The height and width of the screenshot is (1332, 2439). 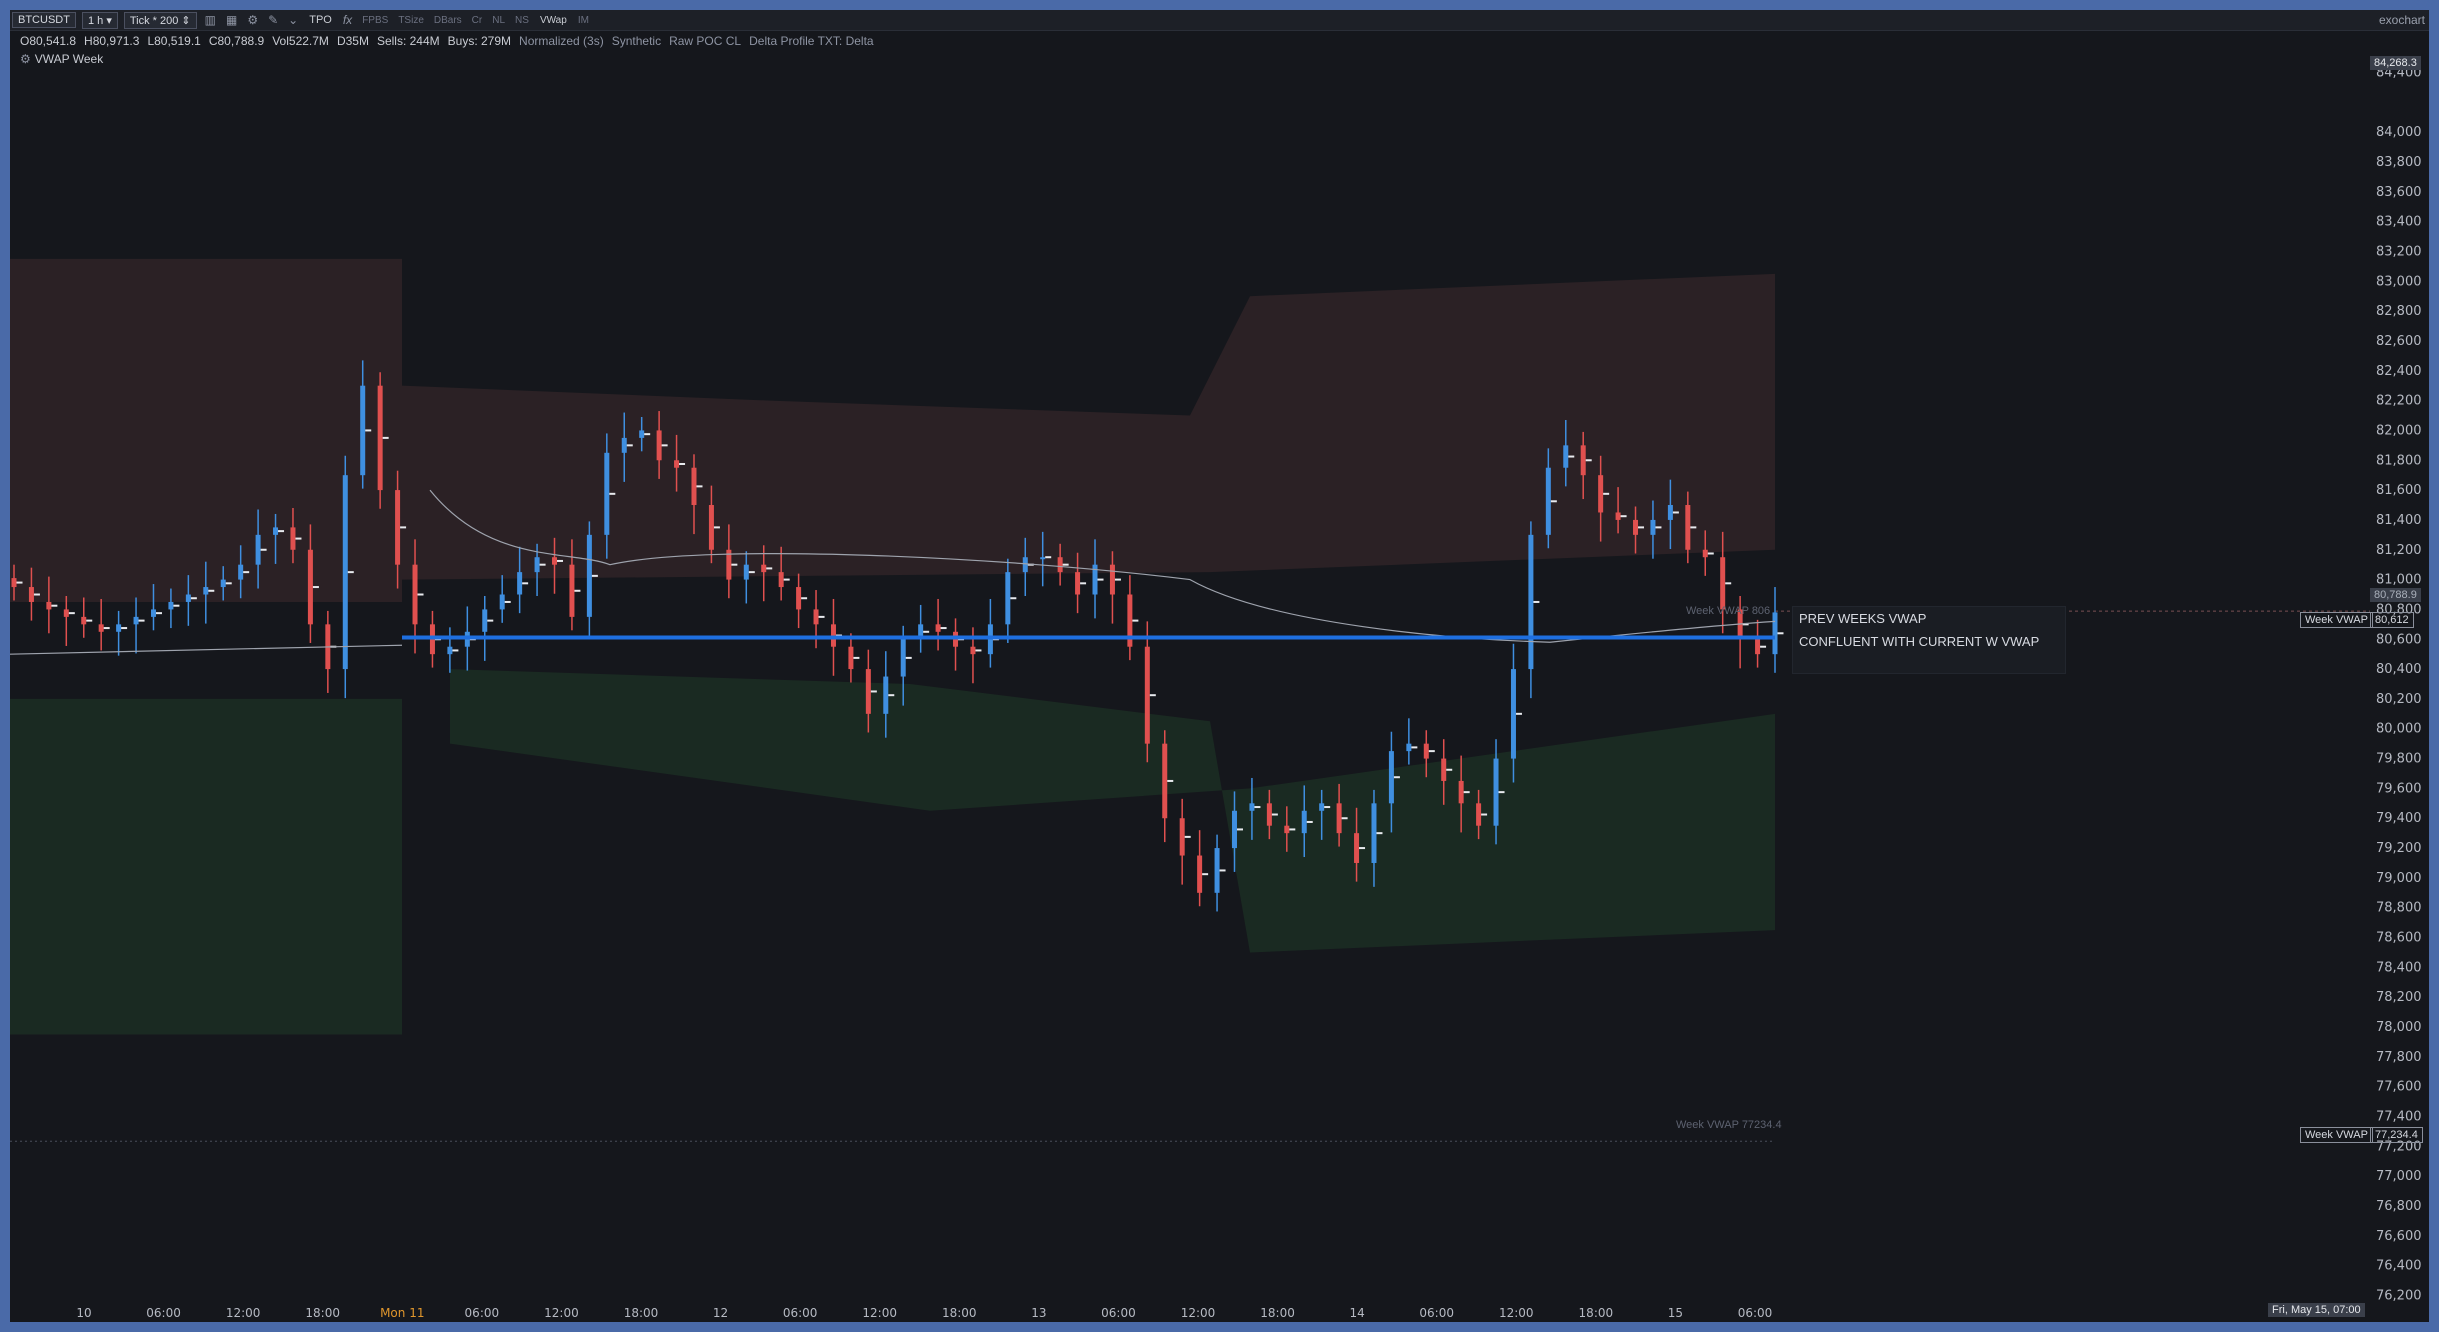 What do you see at coordinates (69, 59) in the screenshot?
I see `indicator-name: VWAP Week` at bounding box center [69, 59].